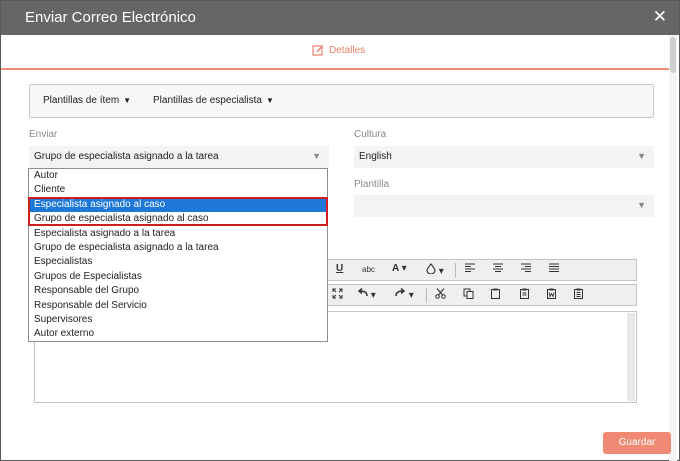 This screenshot has width=680, height=461. I want to click on template-select: ▼, so click(504, 206).